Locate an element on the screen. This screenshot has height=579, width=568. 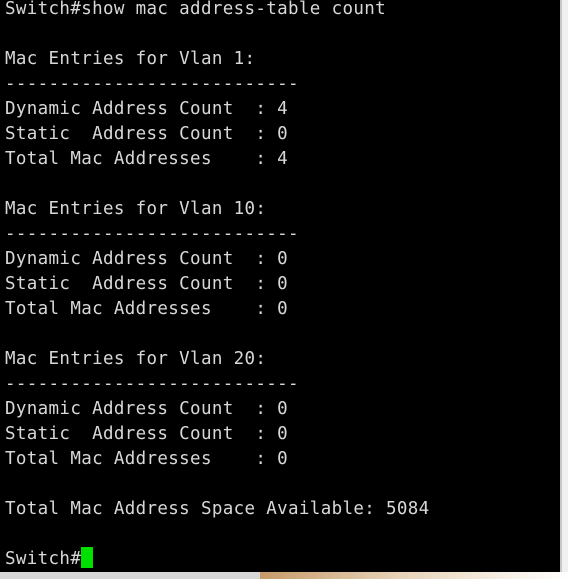
terminal-line-vlan1-dynamic: Dynamic Address Count : 4 is located at coordinates (147, 109).